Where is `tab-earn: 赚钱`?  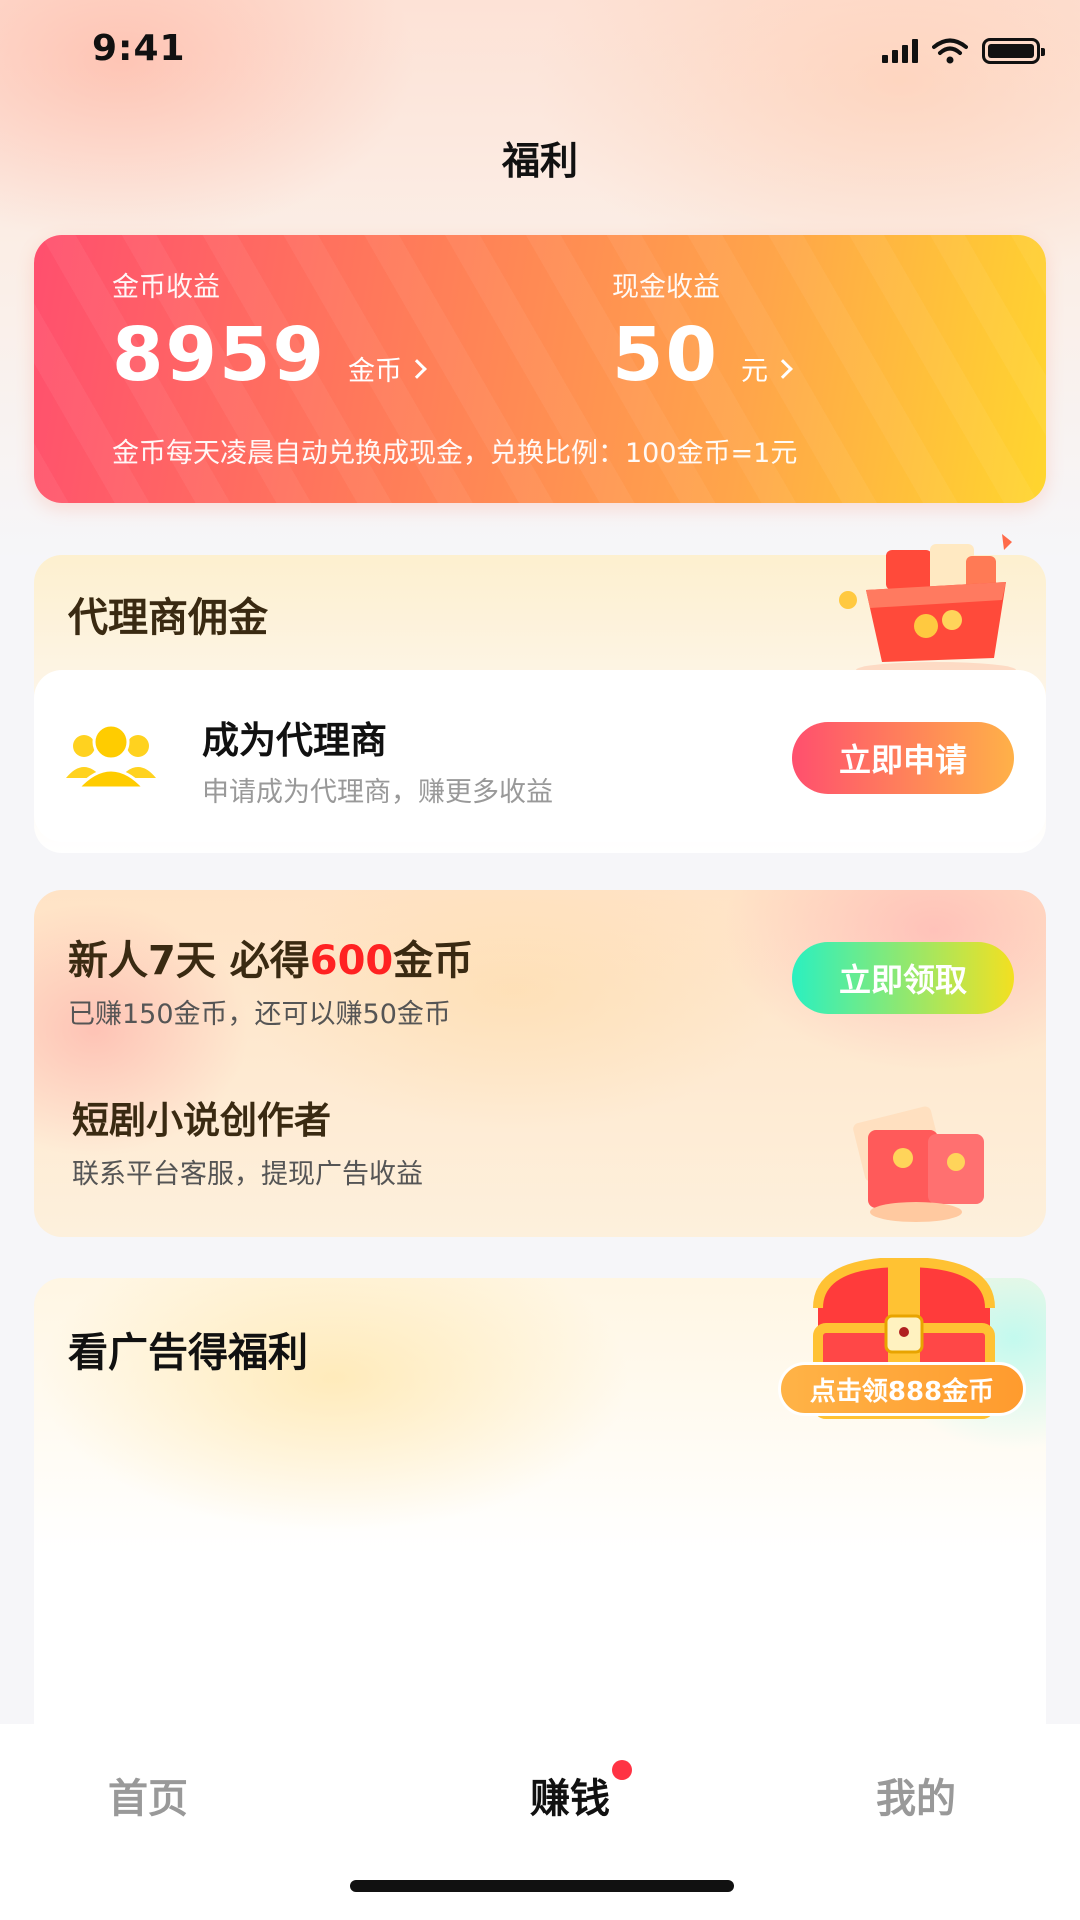
tab-earn: 赚钱 is located at coordinates (581, 1792).